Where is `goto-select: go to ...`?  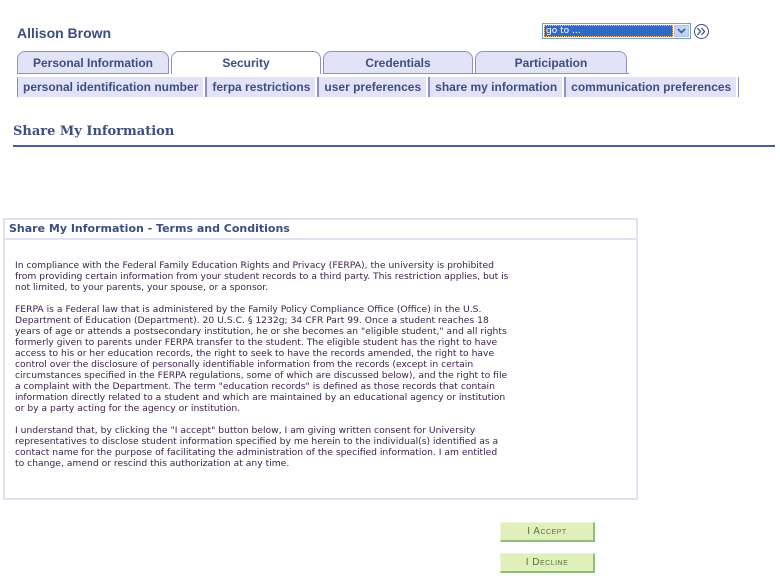
goto-select: go to ... is located at coordinates (616, 31).